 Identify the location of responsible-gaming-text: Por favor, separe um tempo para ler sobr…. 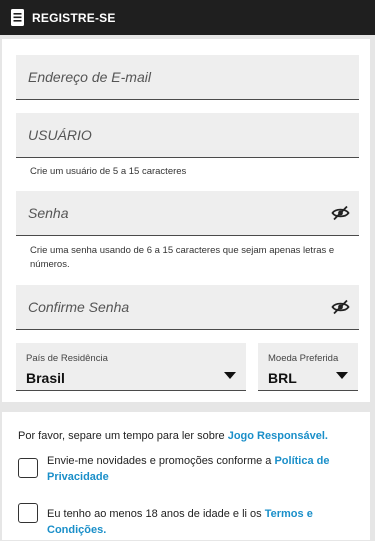
(173, 436).